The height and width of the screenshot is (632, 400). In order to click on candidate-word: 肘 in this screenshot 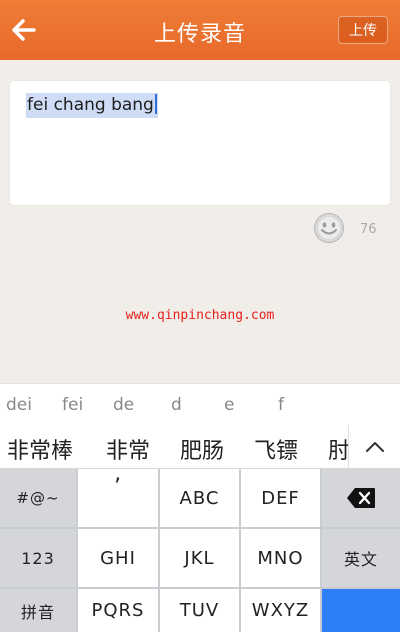, I will do `click(339, 449)`.